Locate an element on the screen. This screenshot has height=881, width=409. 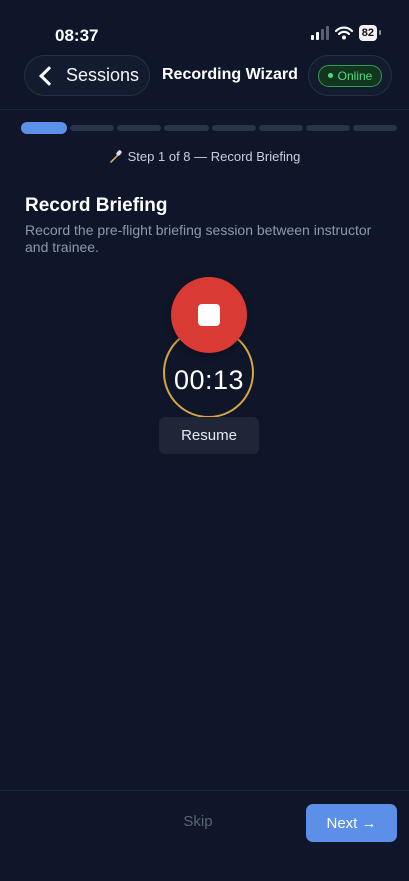
battery-icon: 82 is located at coordinates (370, 33).